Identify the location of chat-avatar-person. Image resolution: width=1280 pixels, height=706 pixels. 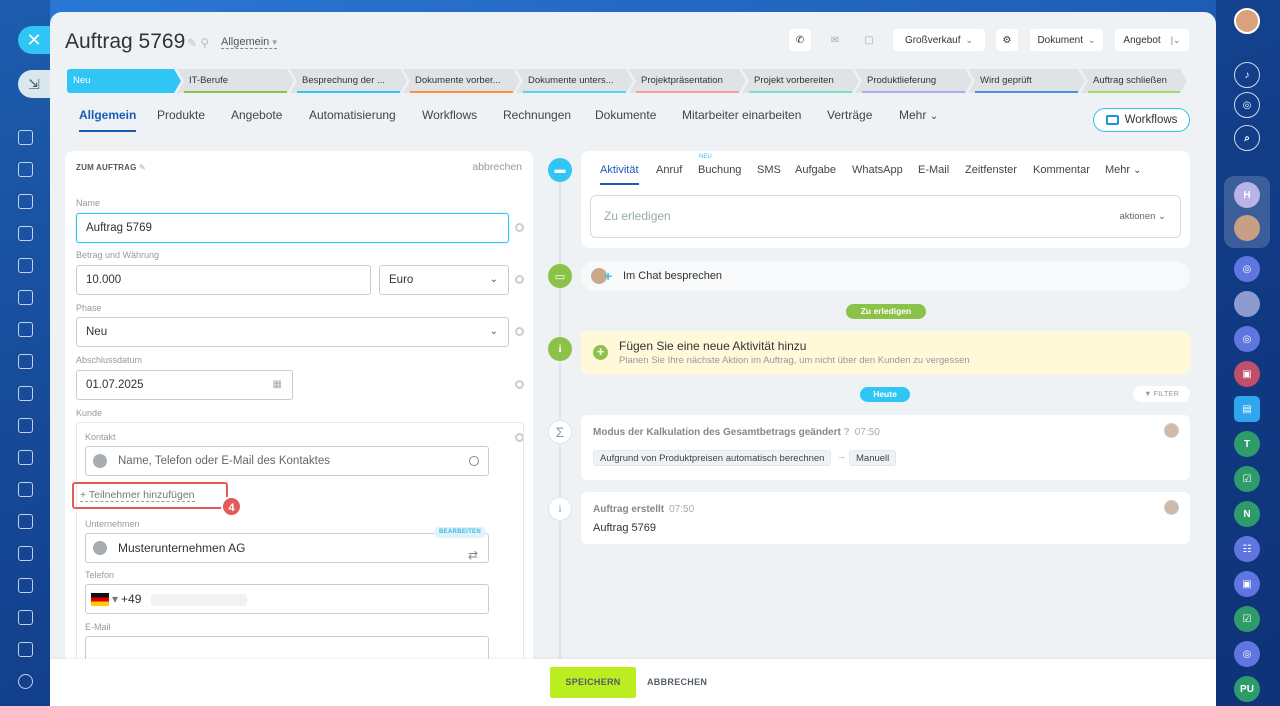
(1247, 228).